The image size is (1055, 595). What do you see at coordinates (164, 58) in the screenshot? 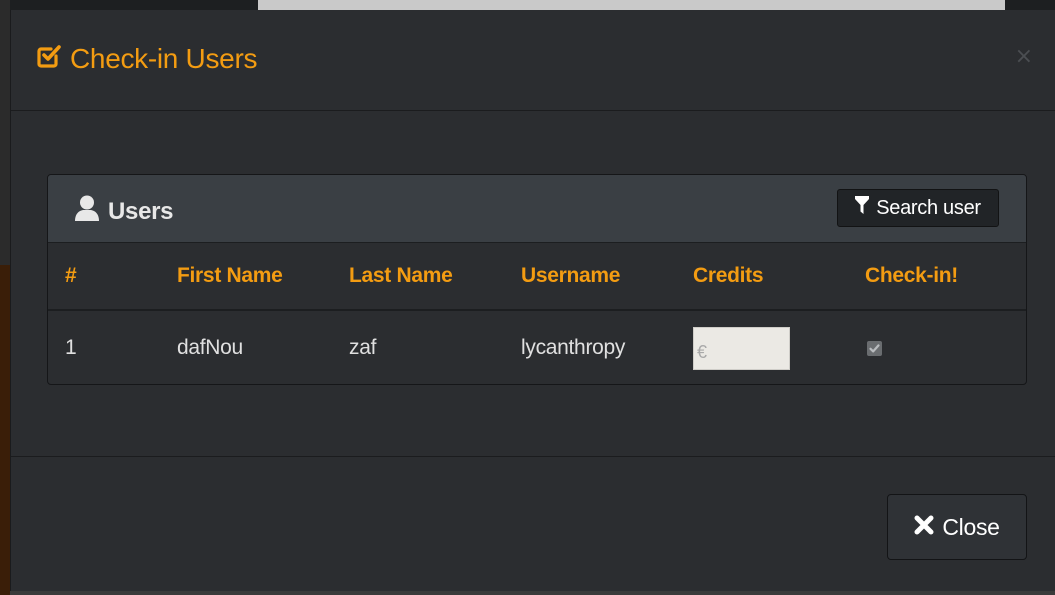
I see `modal-title-text: Check-in Users` at bounding box center [164, 58].